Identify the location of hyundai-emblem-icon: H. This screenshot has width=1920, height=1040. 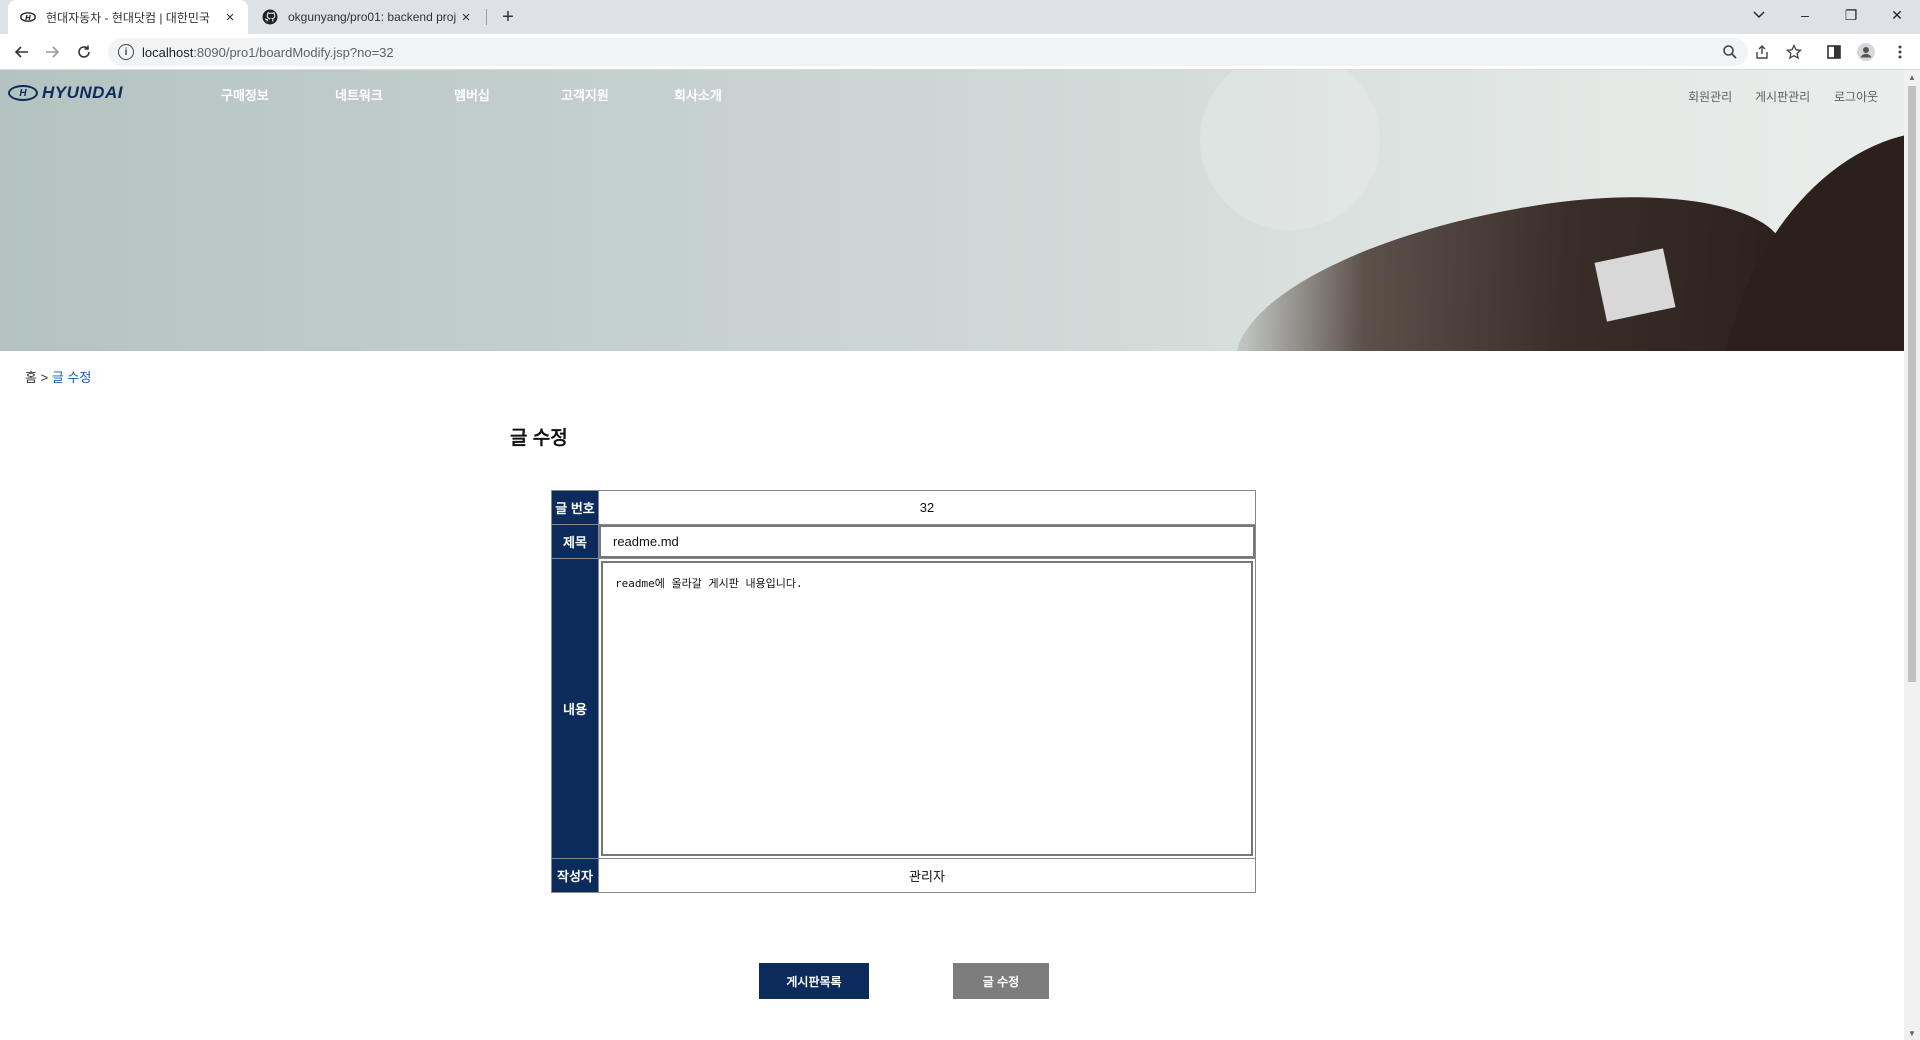
(23, 93).